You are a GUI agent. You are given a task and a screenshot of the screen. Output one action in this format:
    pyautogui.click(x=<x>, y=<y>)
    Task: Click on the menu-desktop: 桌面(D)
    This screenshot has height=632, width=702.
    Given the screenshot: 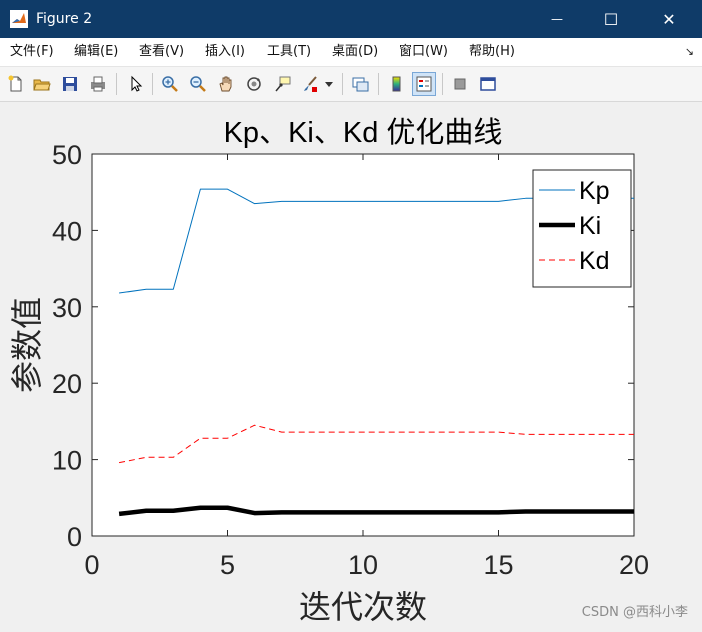 What is the action you would take?
    pyautogui.click(x=355, y=52)
    